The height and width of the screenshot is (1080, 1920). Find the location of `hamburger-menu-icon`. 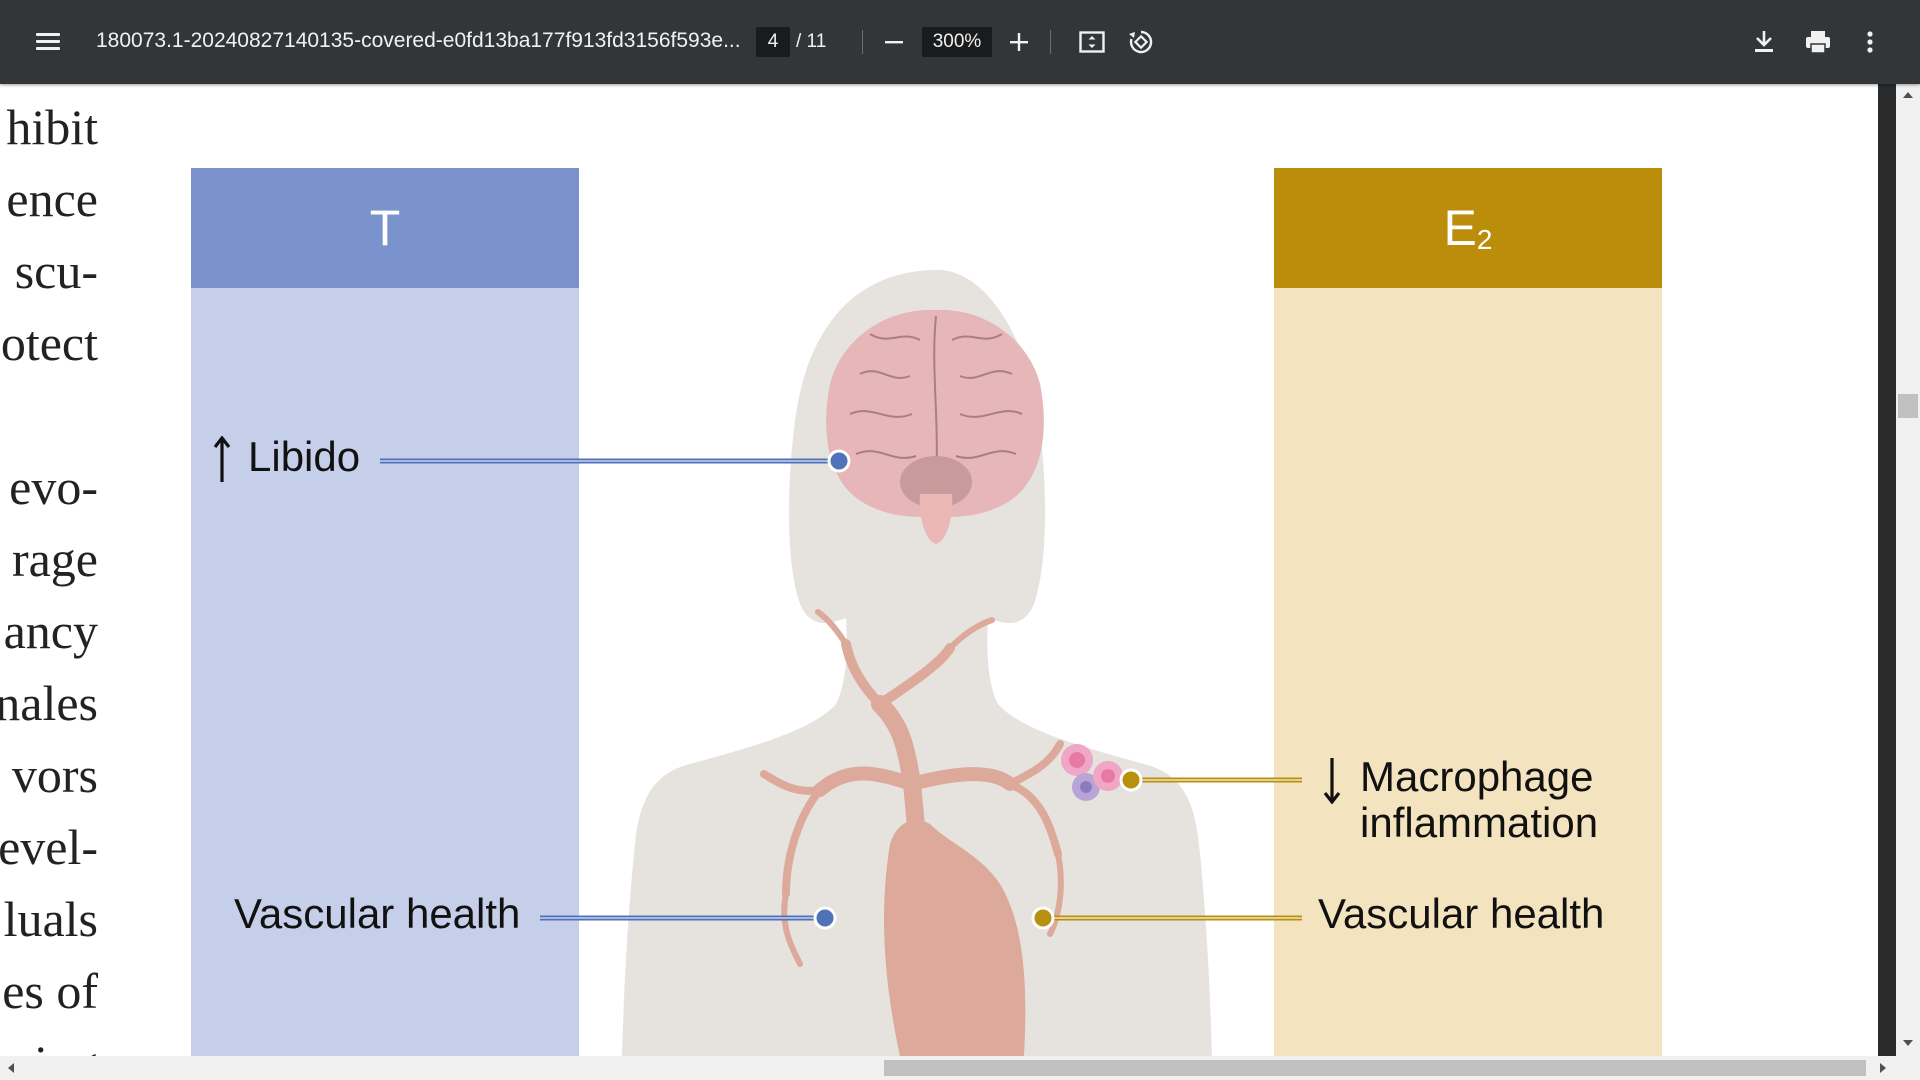

hamburger-menu-icon is located at coordinates (48, 42).